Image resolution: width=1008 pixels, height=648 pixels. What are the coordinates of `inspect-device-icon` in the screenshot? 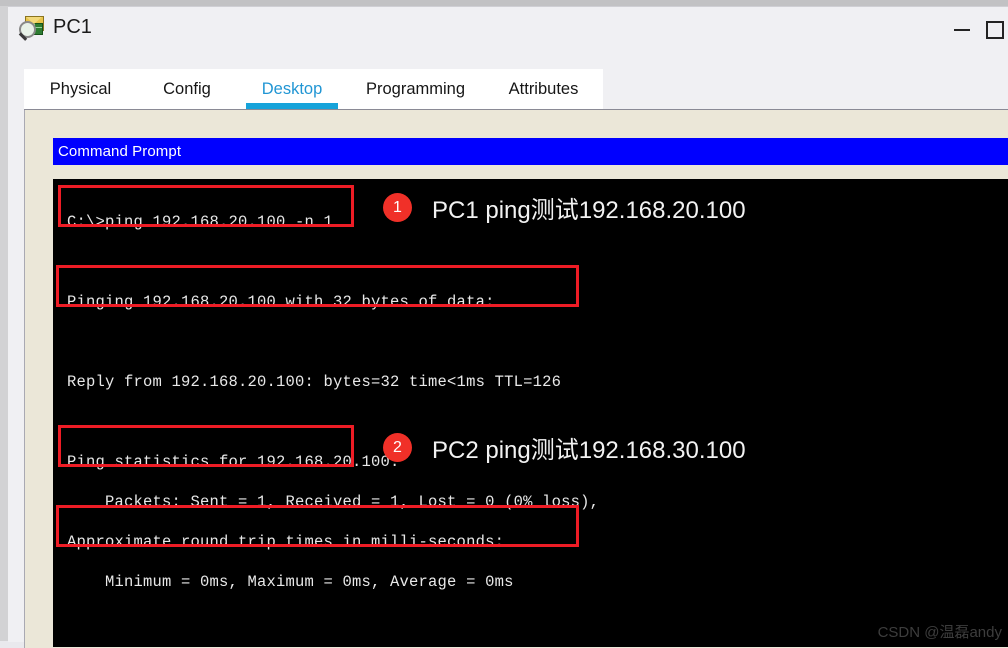 It's located at (31, 27).